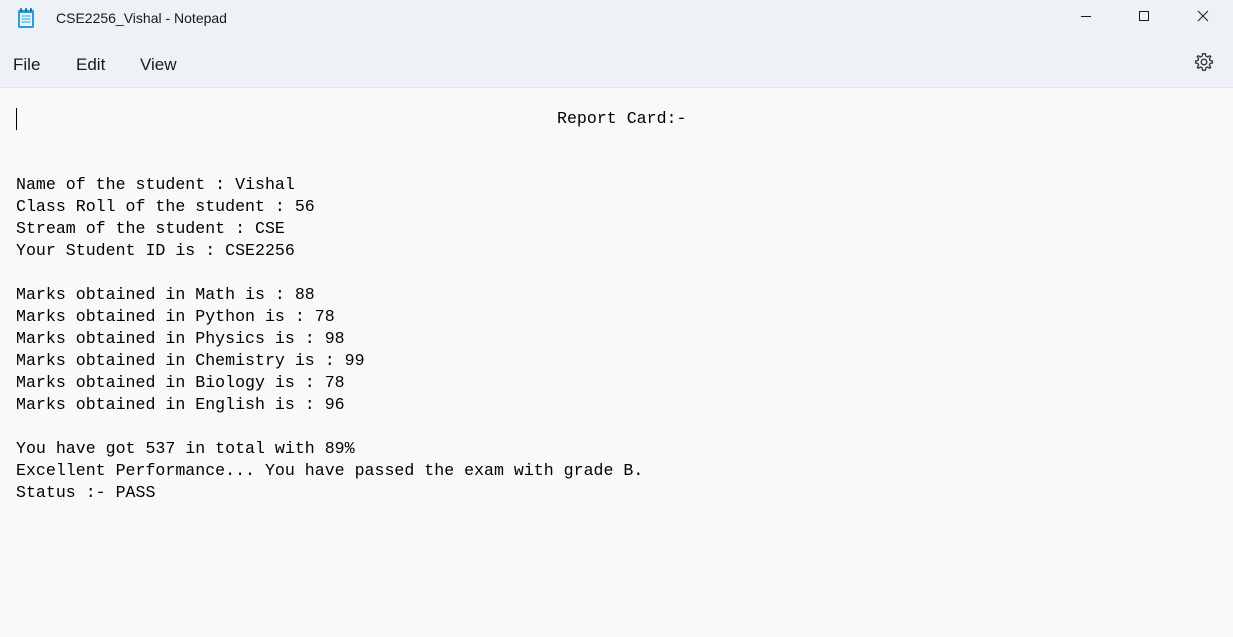 This screenshot has width=1233, height=637. What do you see at coordinates (180, 382) in the screenshot?
I see `doc-line: Marks obtained in Biology is : 78` at bounding box center [180, 382].